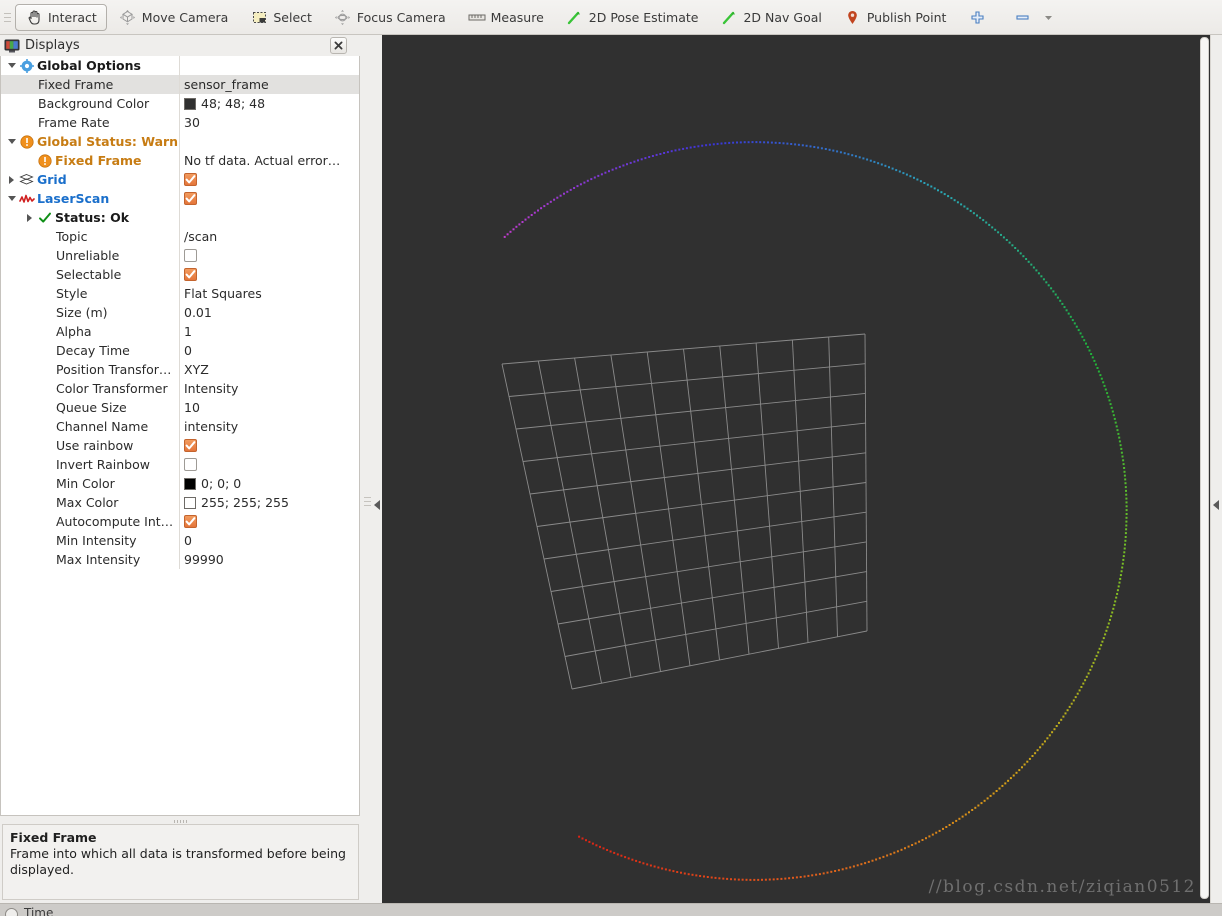 The height and width of the screenshot is (916, 1222). I want to click on property-row: Background Color 48; 48; 48, so click(180, 103).